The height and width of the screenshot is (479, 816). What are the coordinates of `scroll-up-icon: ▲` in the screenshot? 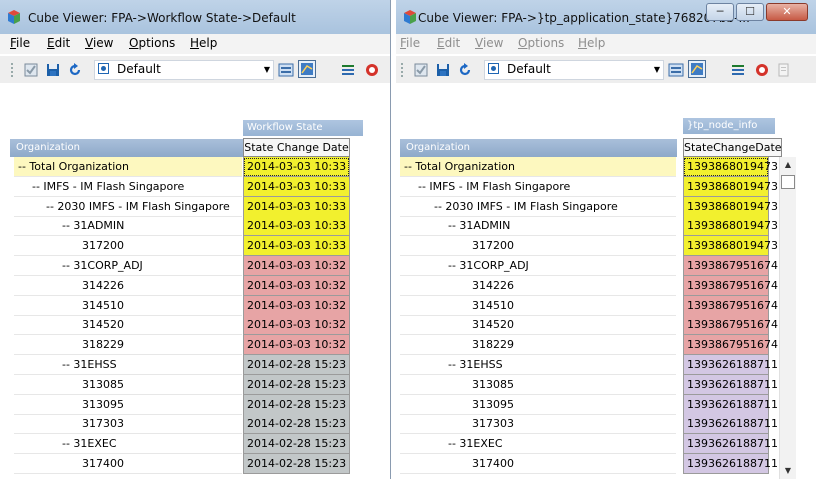 It's located at (788, 165).